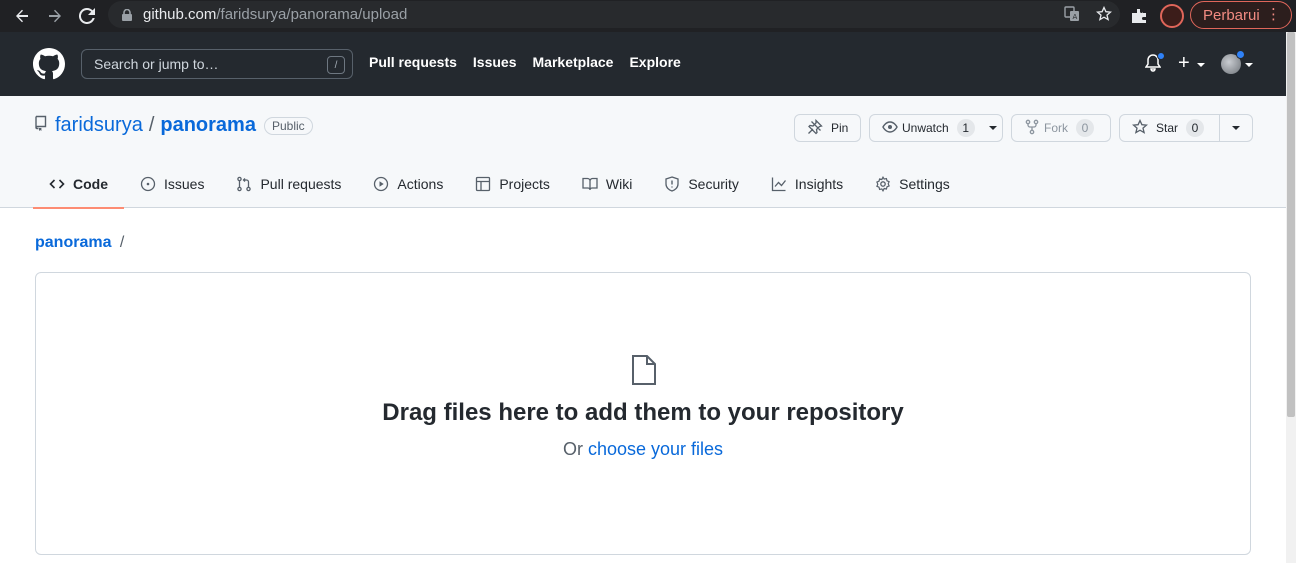  Describe the element at coordinates (1072, 16) in the screenshot. I see `translate-icon: A` at that location.